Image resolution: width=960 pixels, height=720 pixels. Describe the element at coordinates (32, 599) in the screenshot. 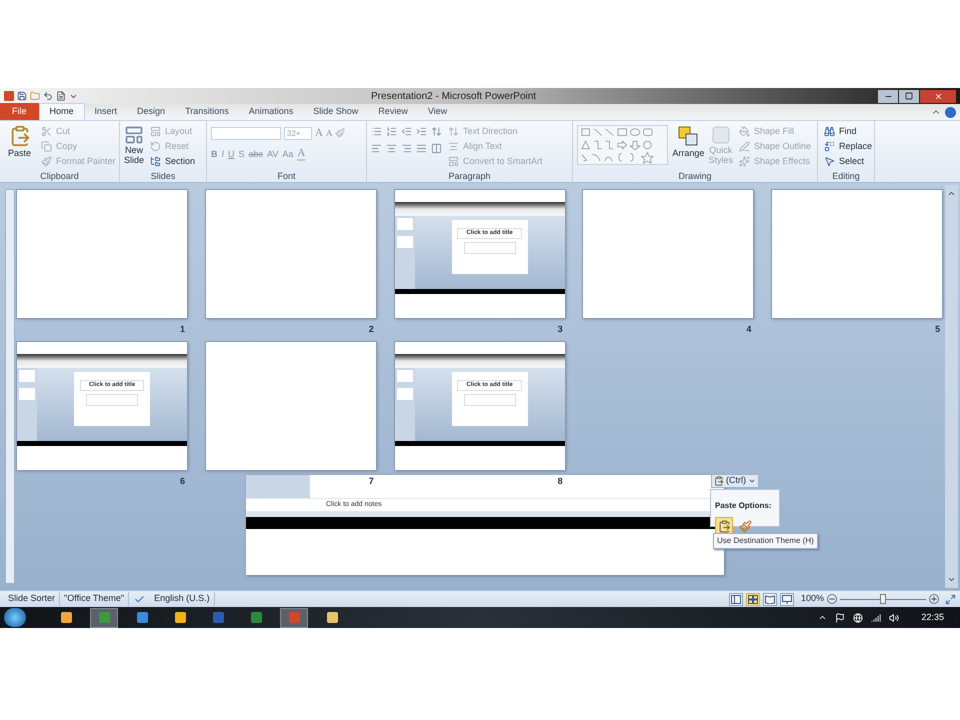

I see `status-text: Slide Sorter` at that location.